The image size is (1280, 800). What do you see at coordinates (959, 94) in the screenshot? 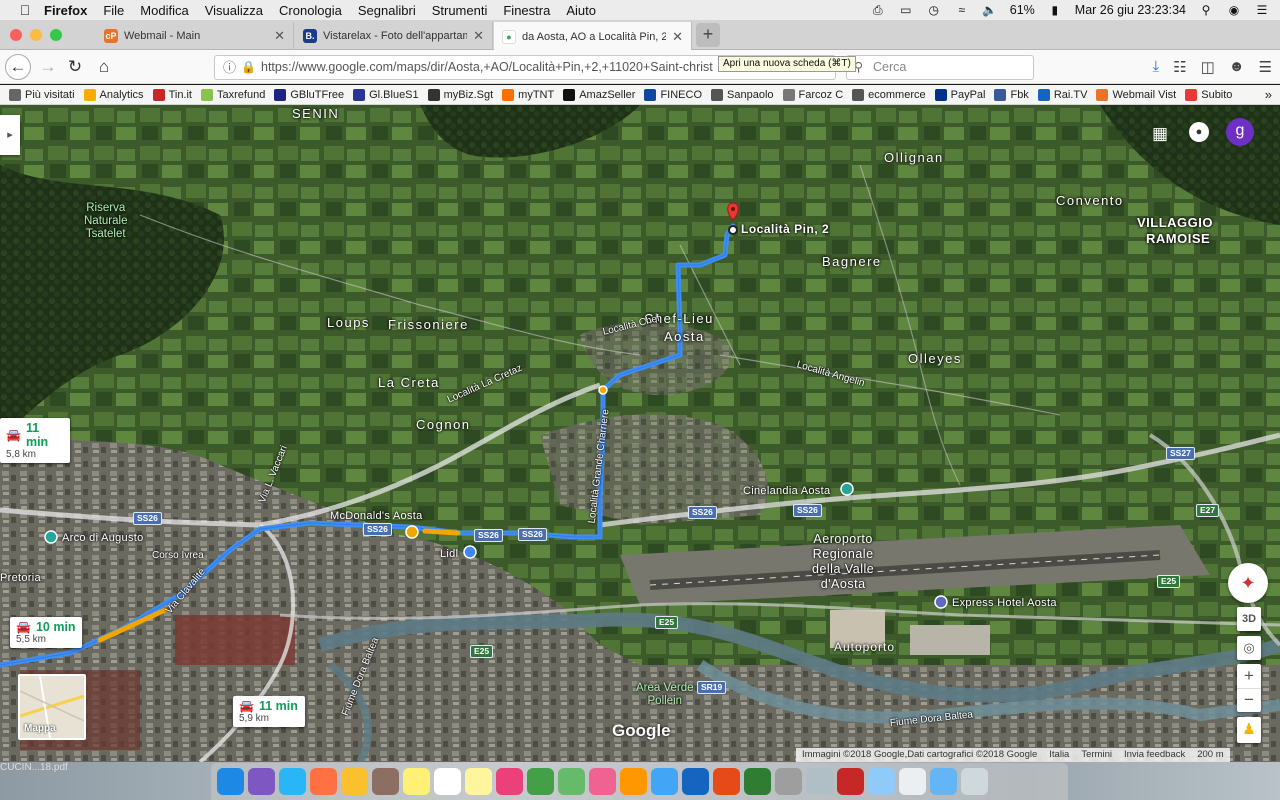
I see `bookmark-item: PayPal` at bounding box center [959, 94].